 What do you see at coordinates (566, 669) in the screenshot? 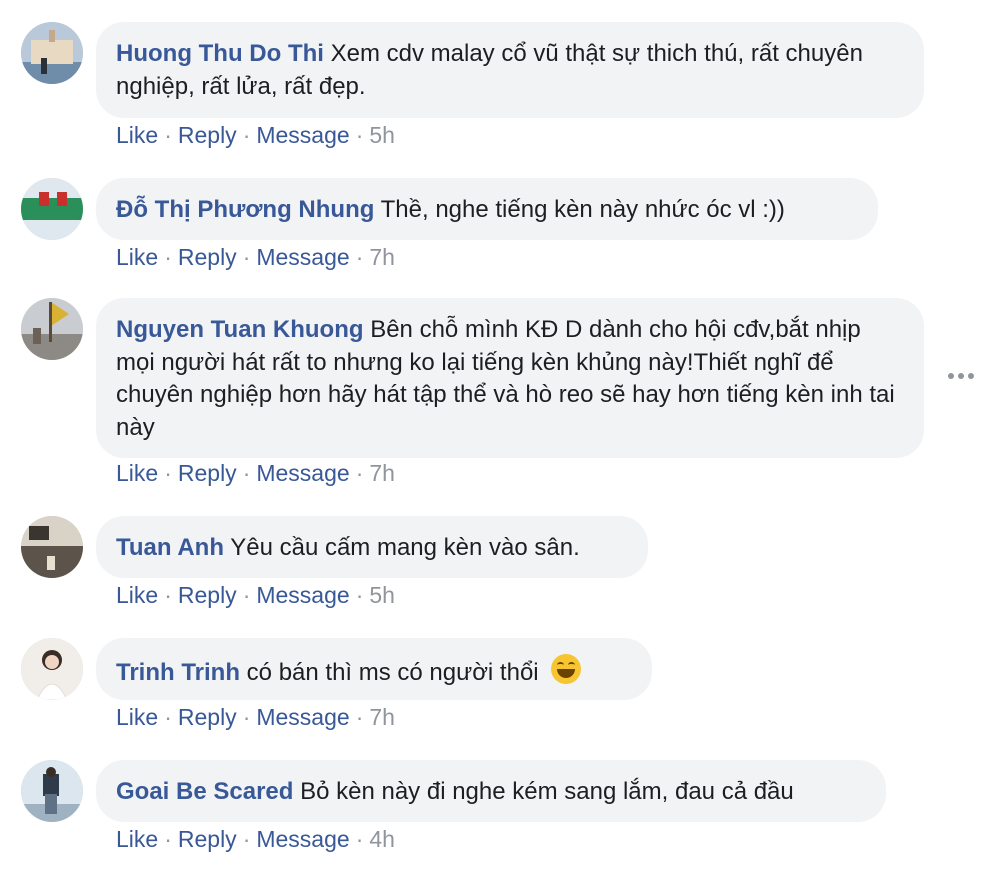
I see `grinning-face-emoji` at bounding box center [566, 669].